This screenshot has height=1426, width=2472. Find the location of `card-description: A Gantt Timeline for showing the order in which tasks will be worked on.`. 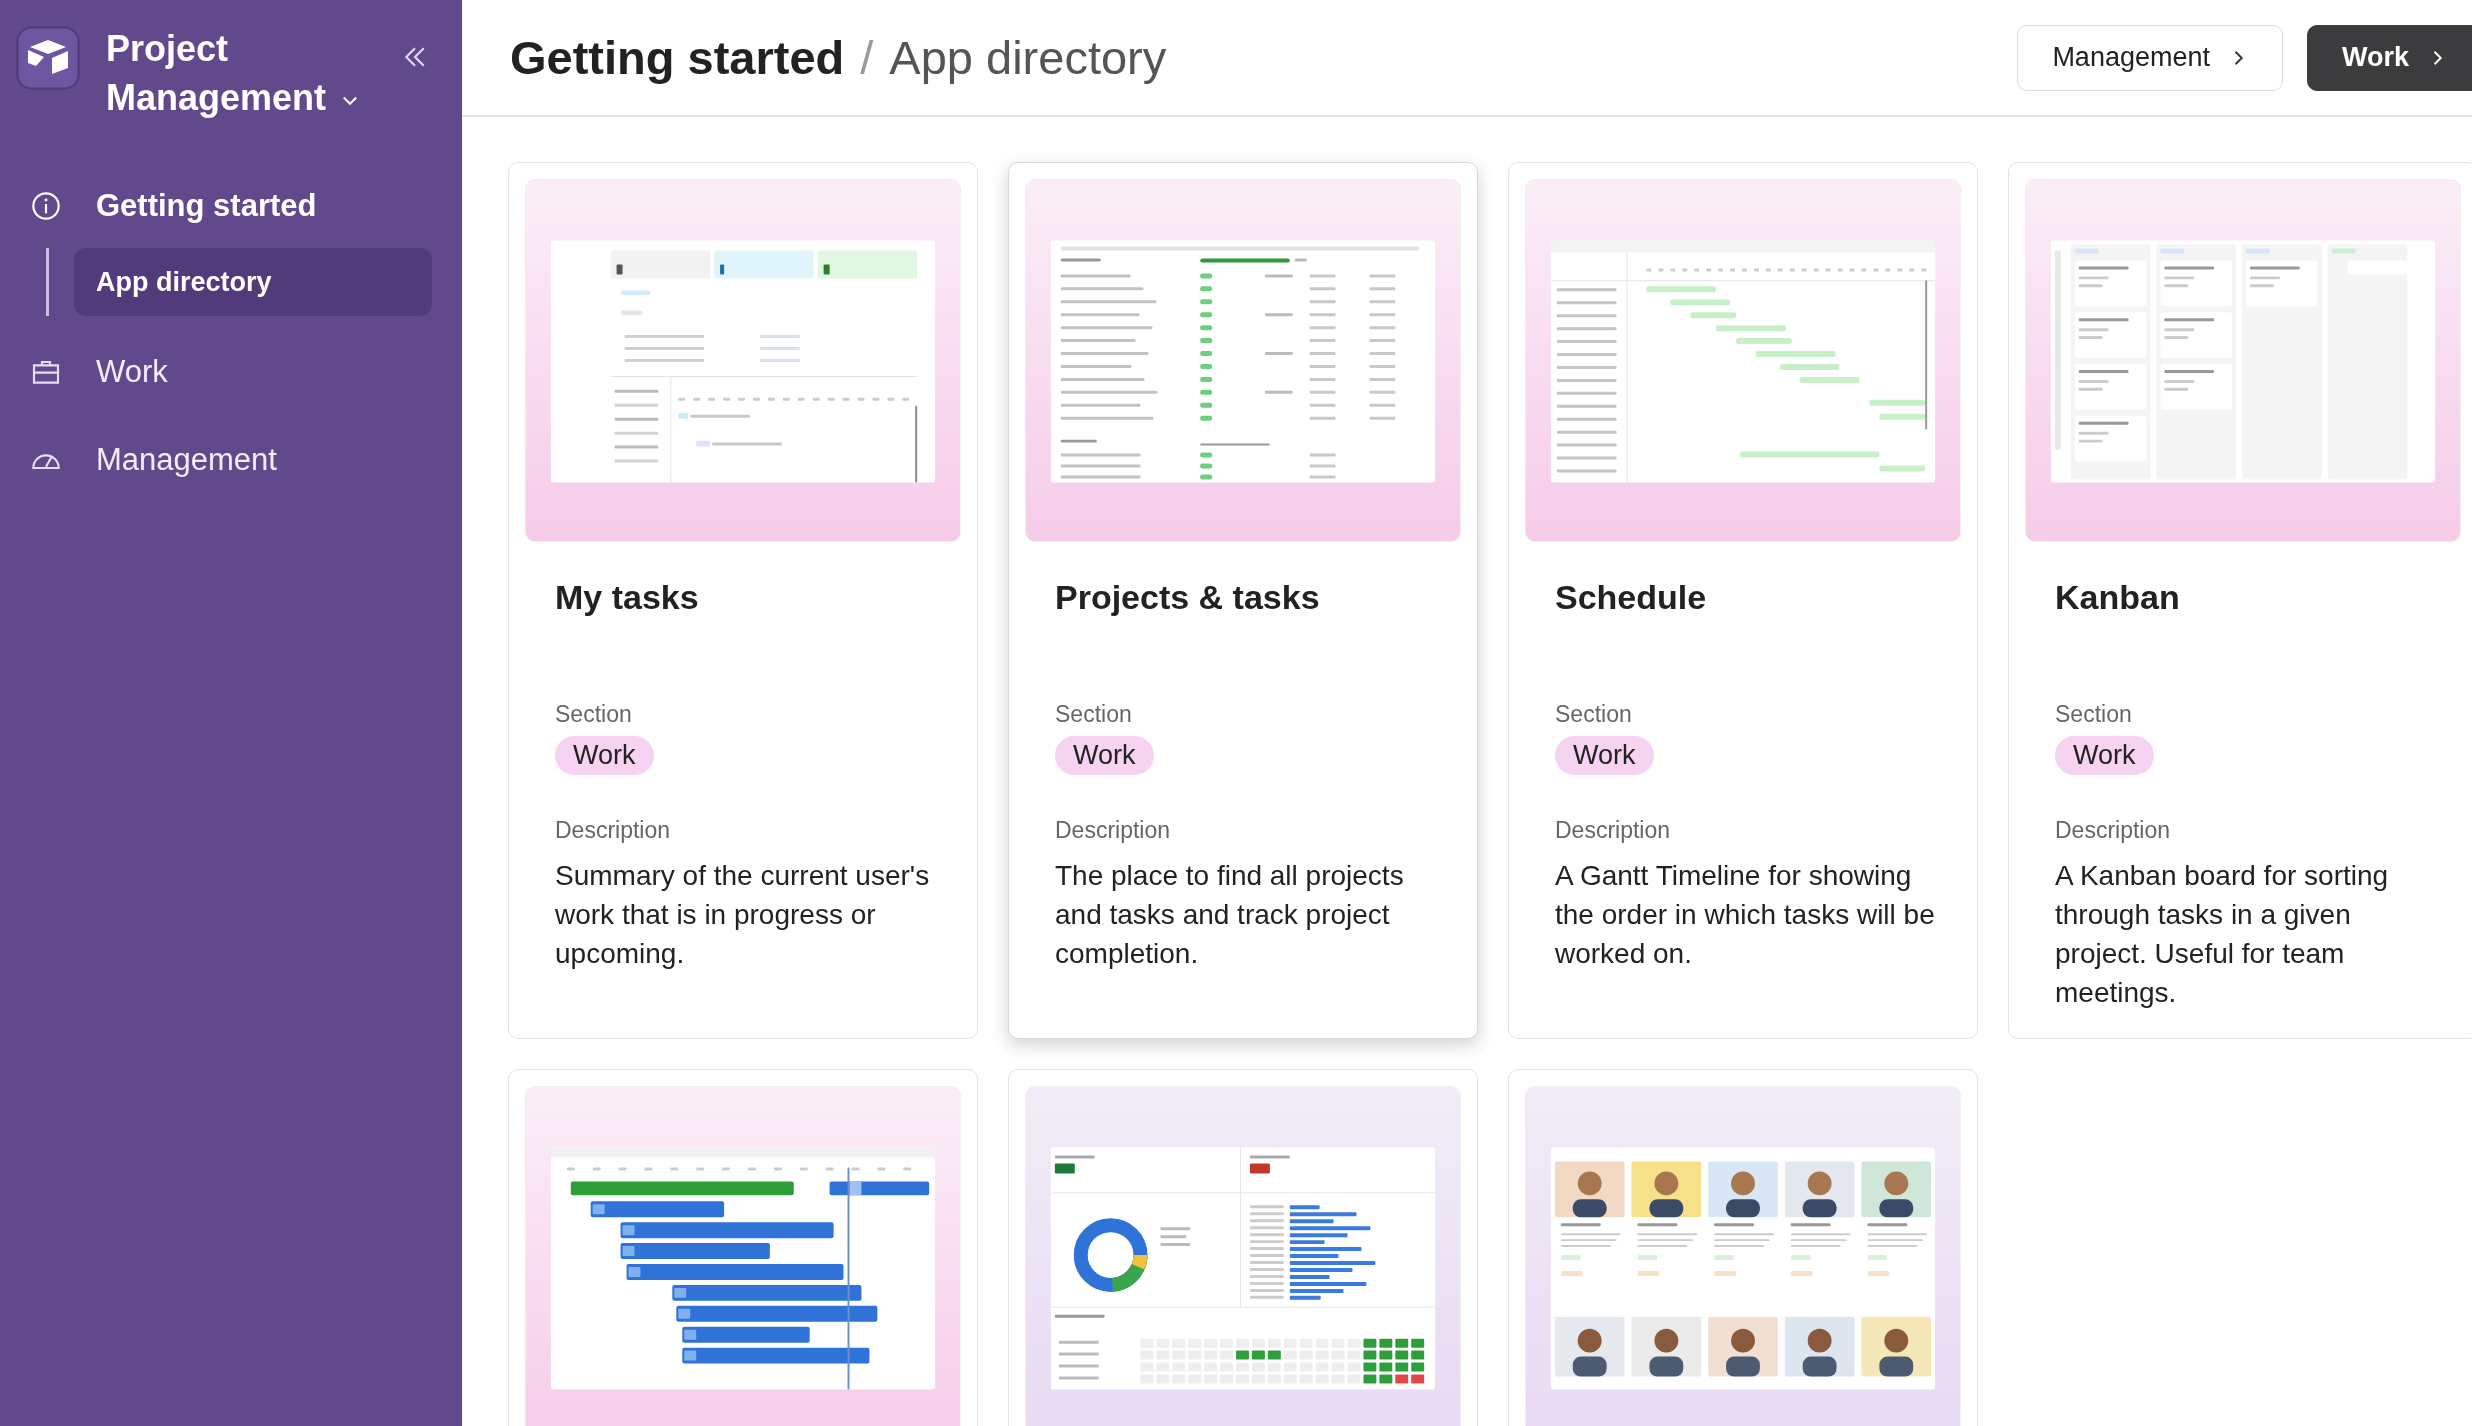

card-description: A Gantt Timeline for showing the order in which tasks will be worked on. is located at coordinates (1745, 915).